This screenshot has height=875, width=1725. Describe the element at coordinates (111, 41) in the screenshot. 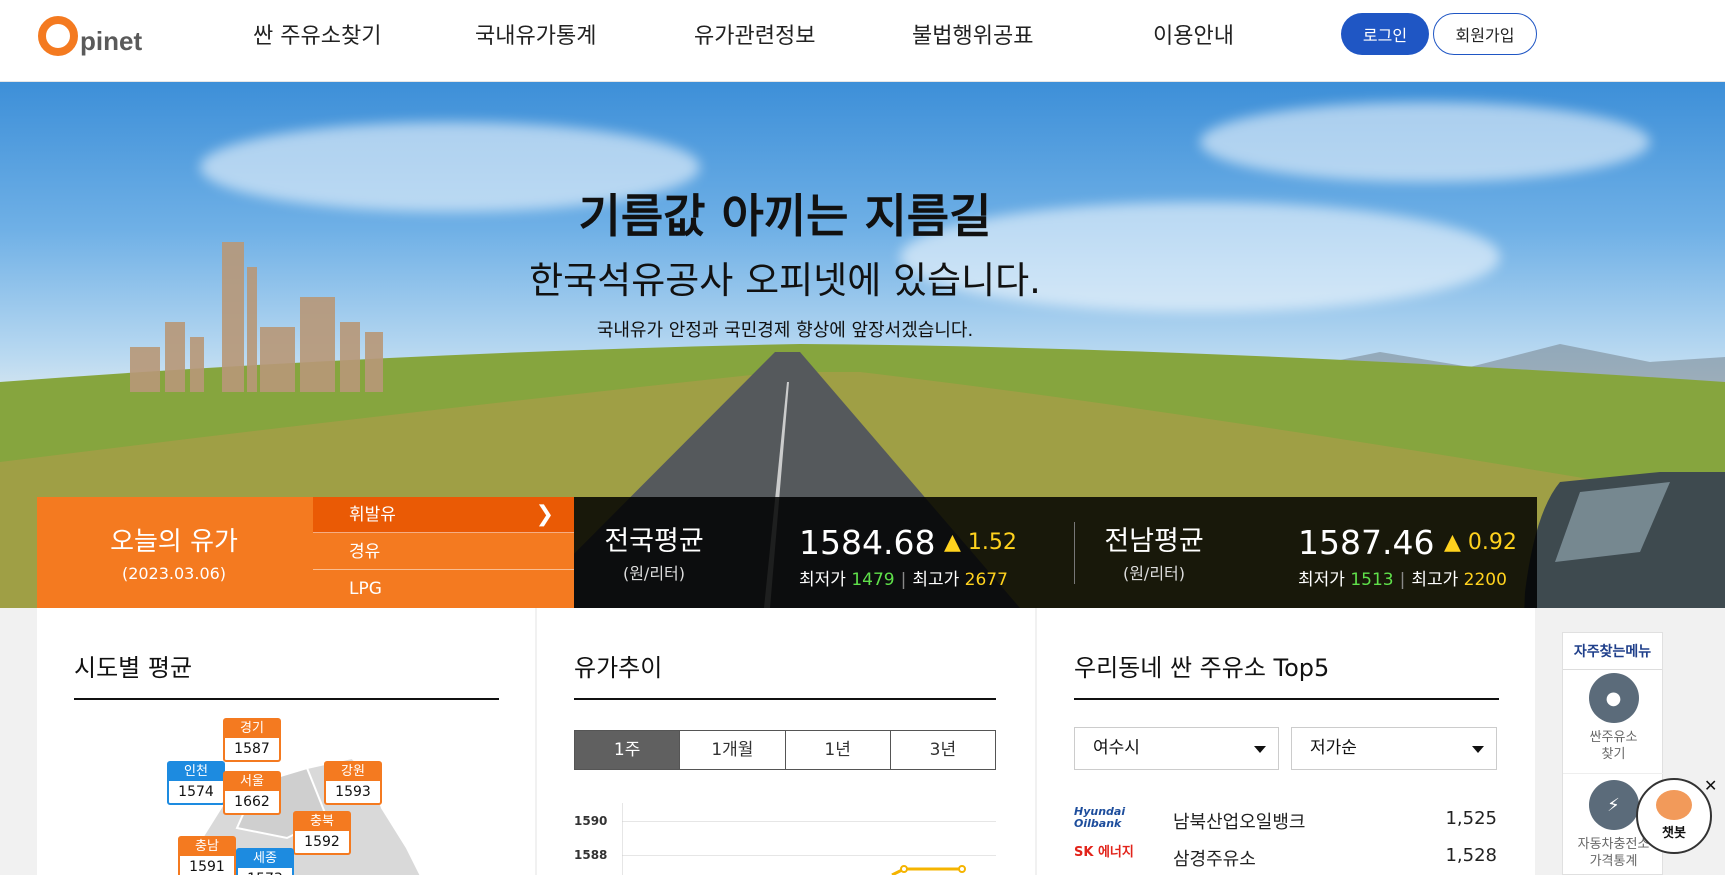

I see `logo-text: pinet` at that location.